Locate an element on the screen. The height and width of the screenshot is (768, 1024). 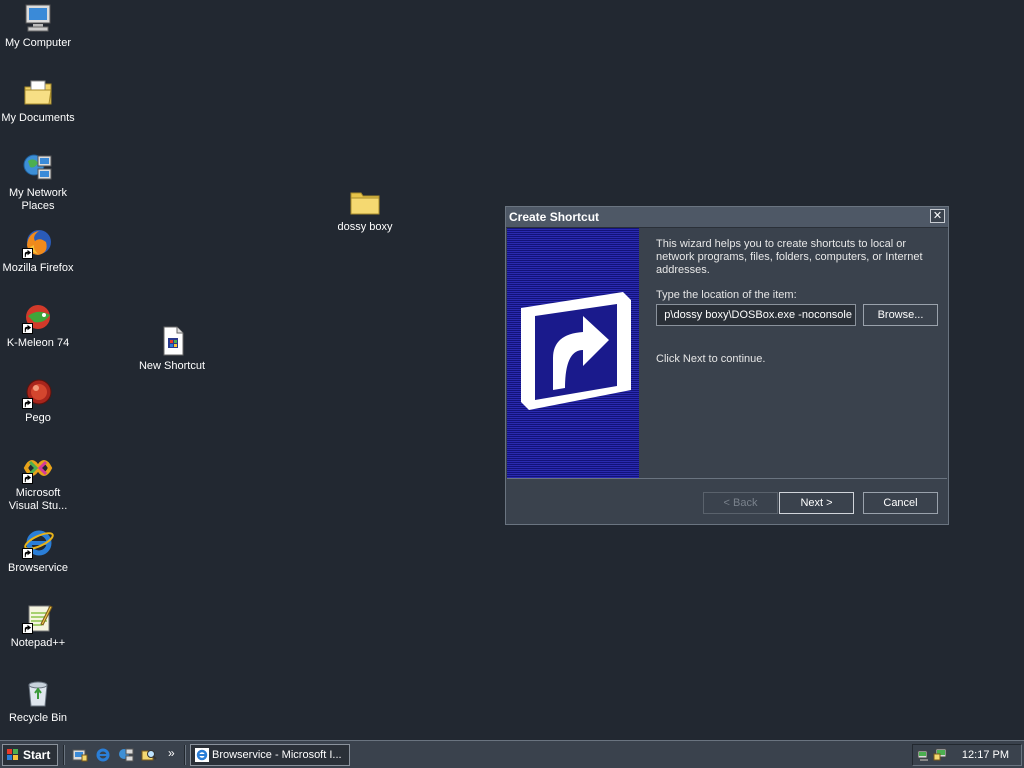
close-icon: ✕ is located at coordinates (937, 216).